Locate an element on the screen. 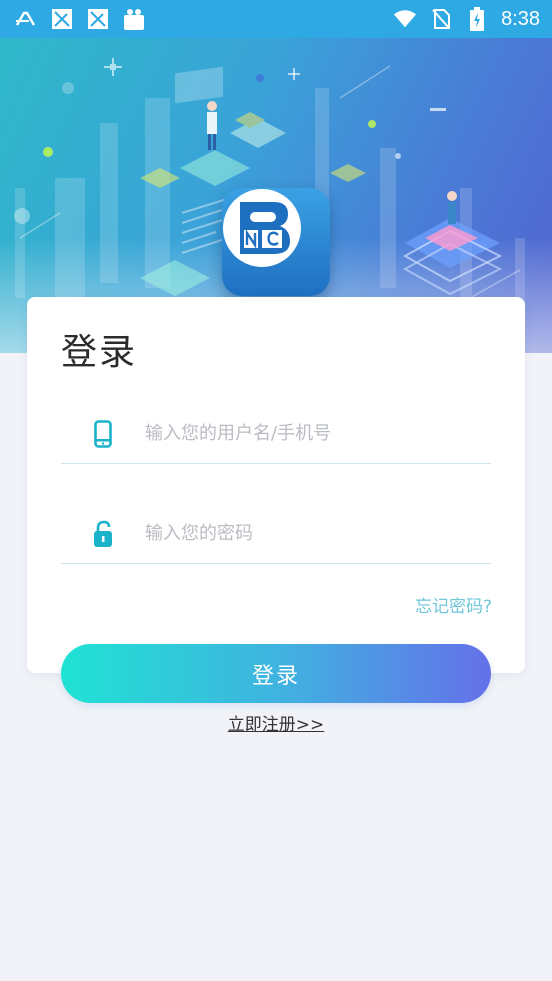 Image resolution: width=552 pixels, height=981 pixels. app-logo is located at coordinates (276, 242).